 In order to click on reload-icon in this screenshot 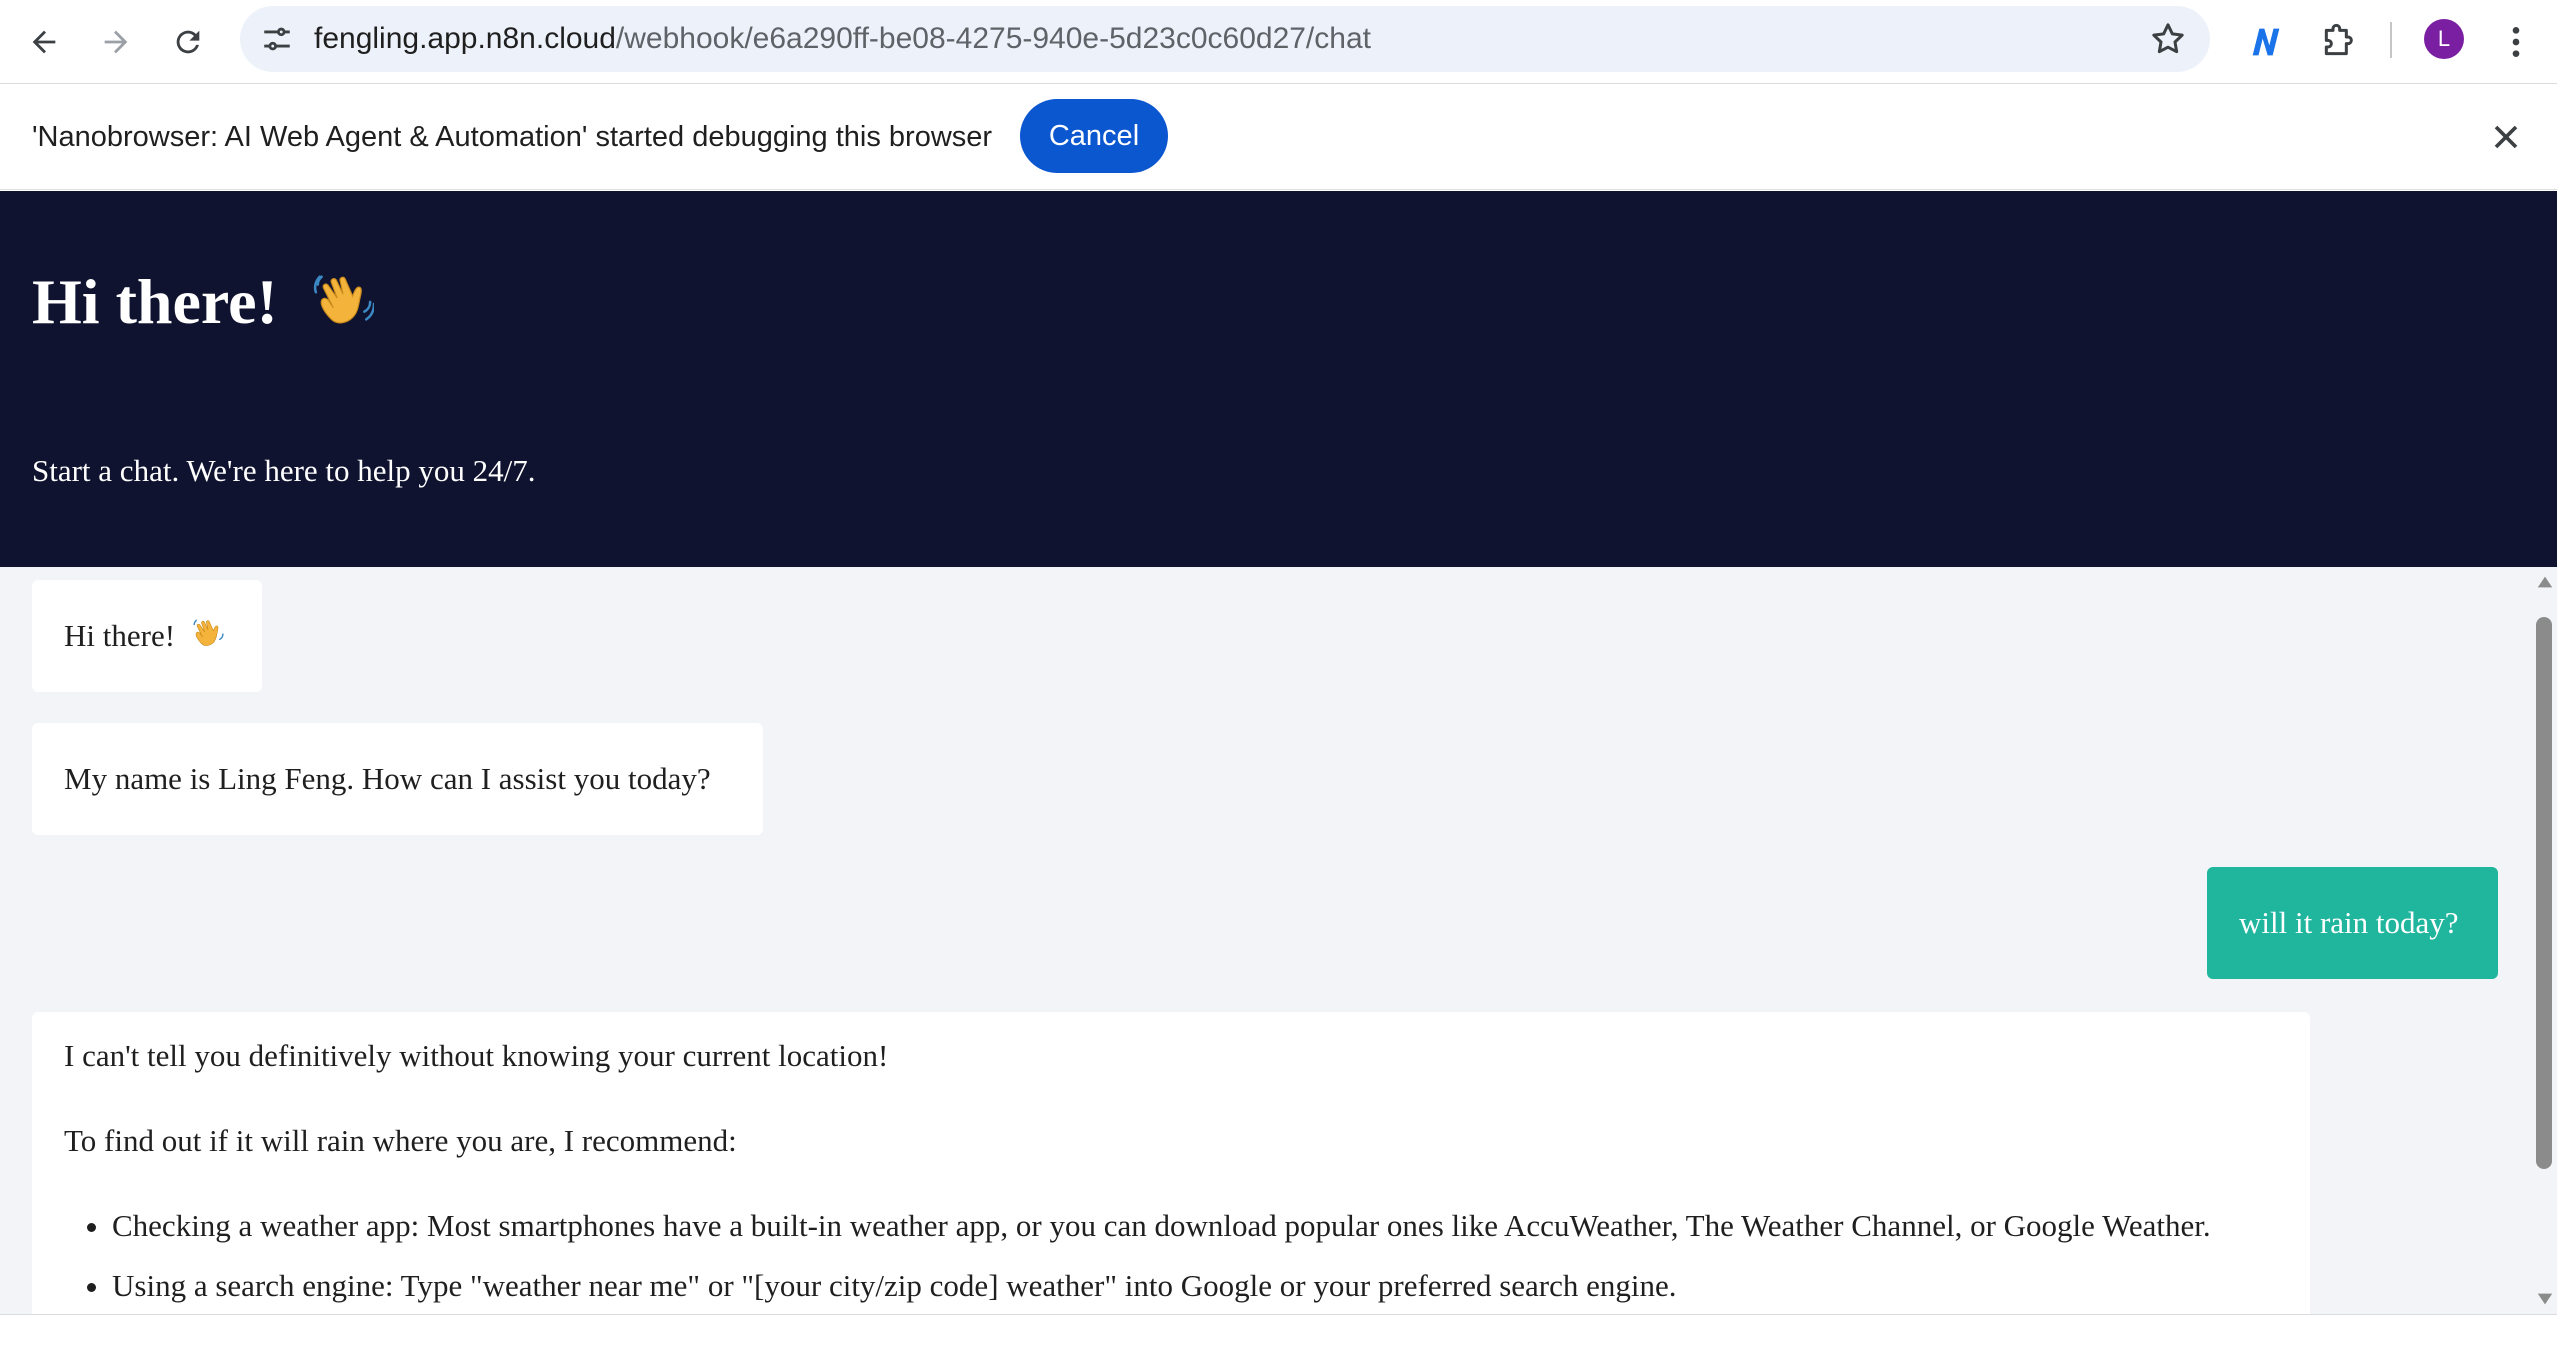, I will do `click(188, 42)`.